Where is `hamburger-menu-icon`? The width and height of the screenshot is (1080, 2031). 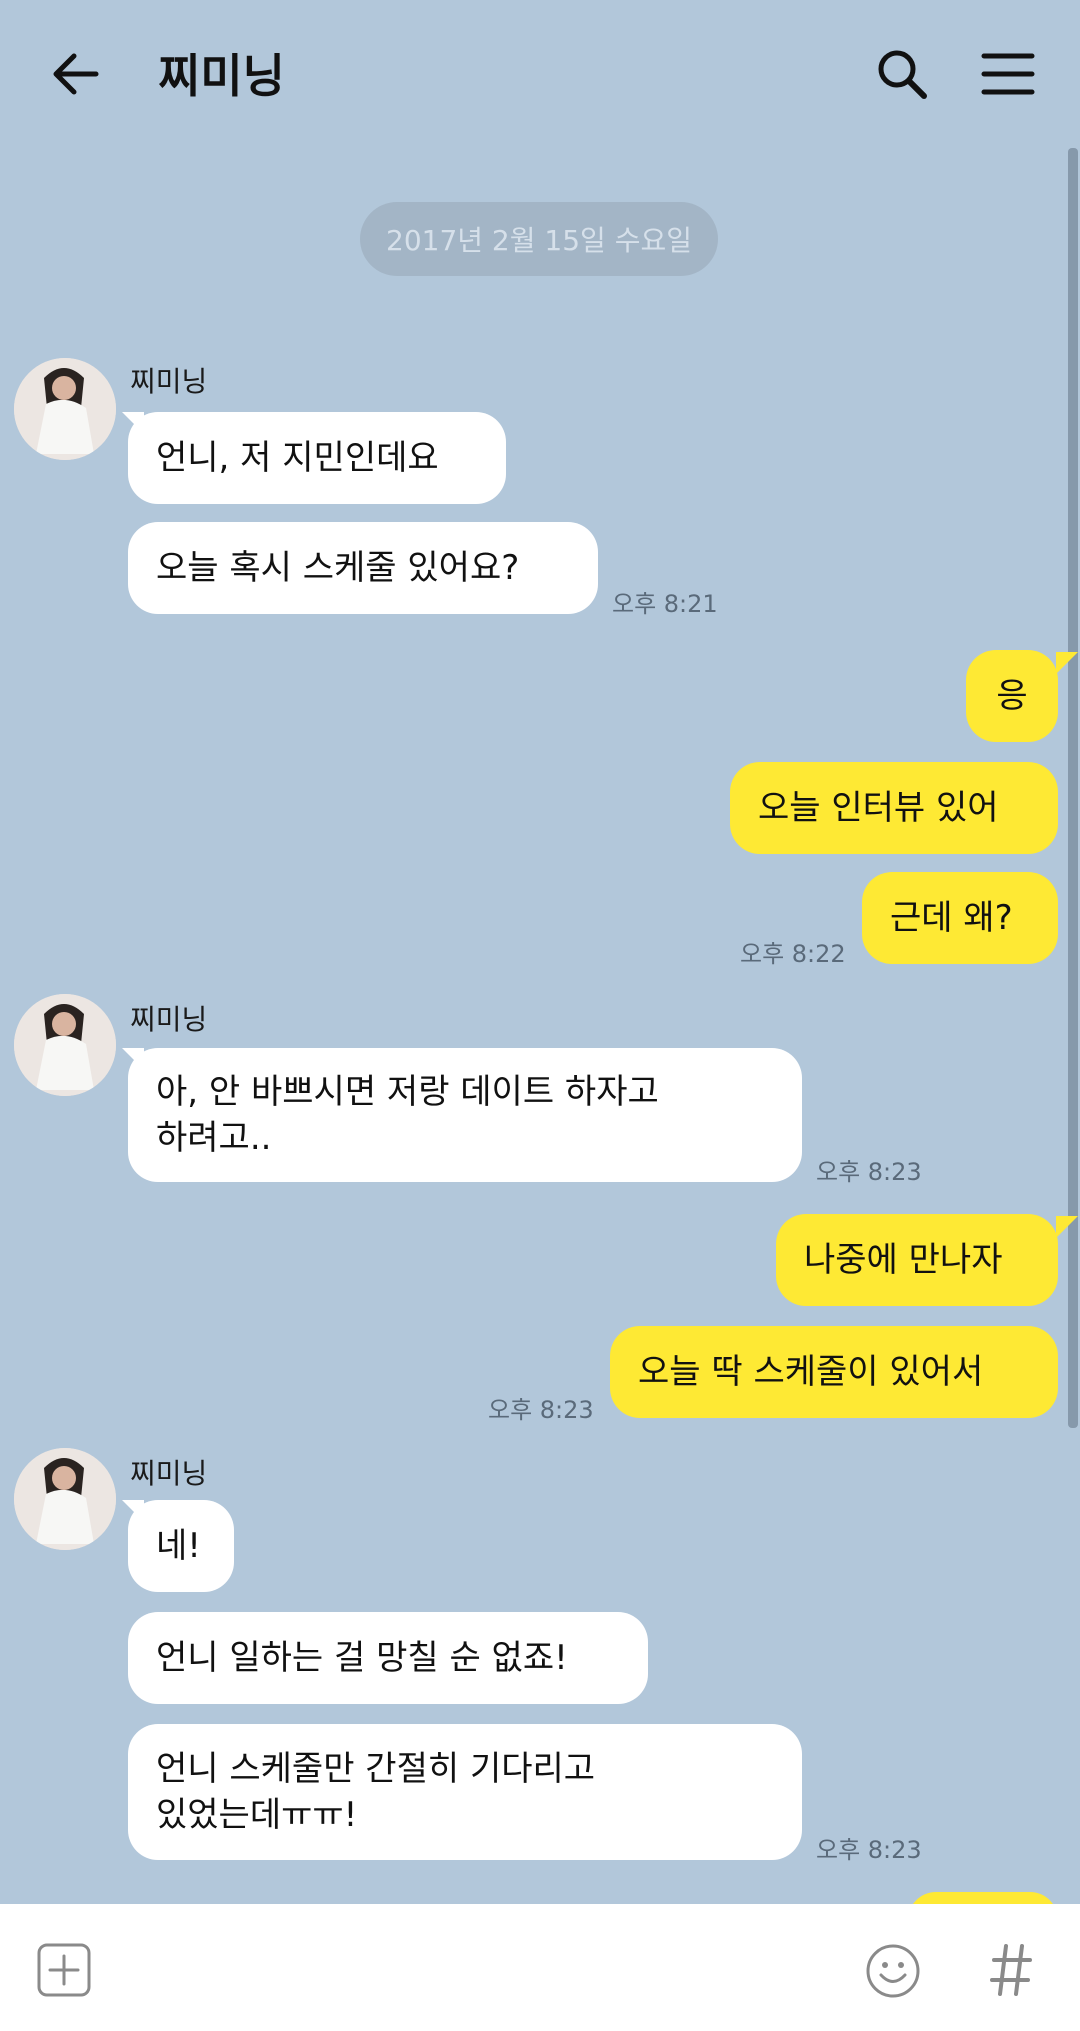 hamburger-menu-icon is located at coordinates (1008, 74).